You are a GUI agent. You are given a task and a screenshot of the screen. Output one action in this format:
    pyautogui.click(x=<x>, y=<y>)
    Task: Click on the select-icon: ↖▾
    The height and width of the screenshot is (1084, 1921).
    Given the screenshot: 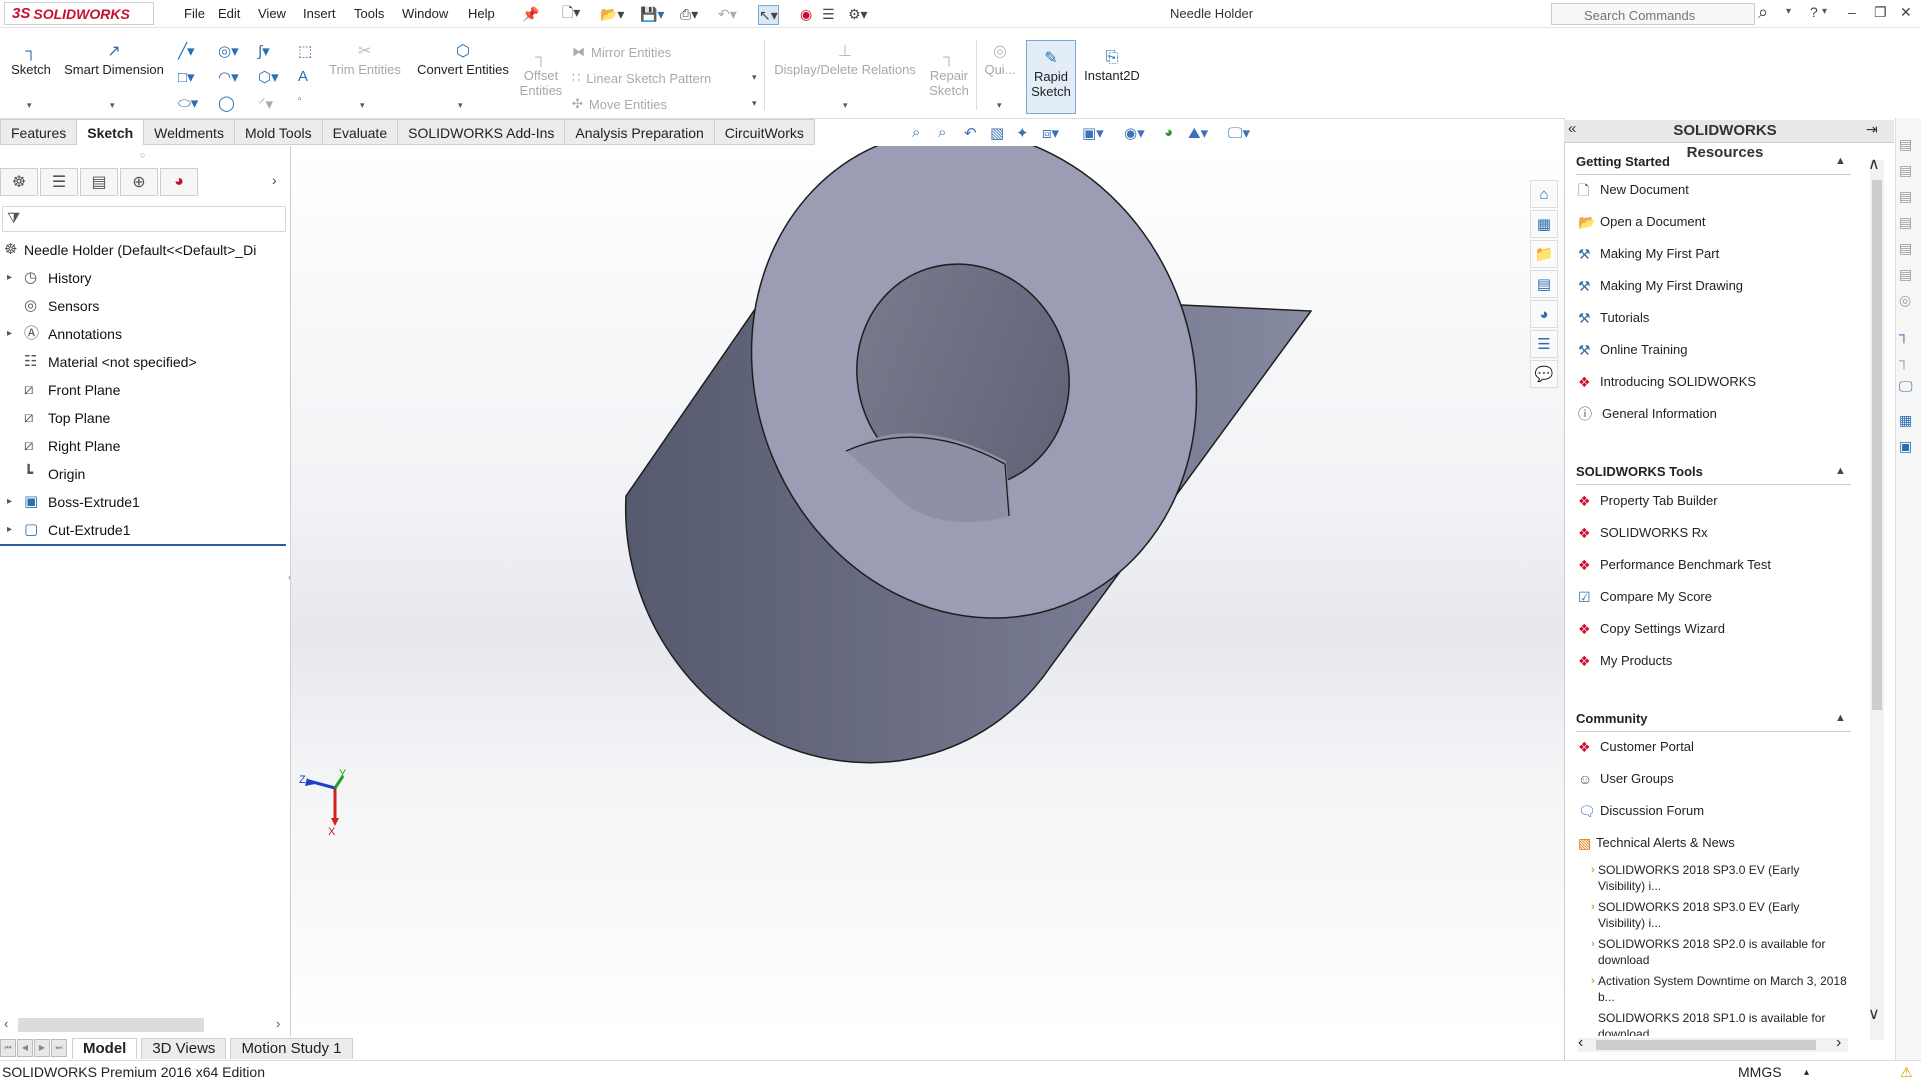 What is the action you would take?
    pyautogui.click(x=768, y=15)
    